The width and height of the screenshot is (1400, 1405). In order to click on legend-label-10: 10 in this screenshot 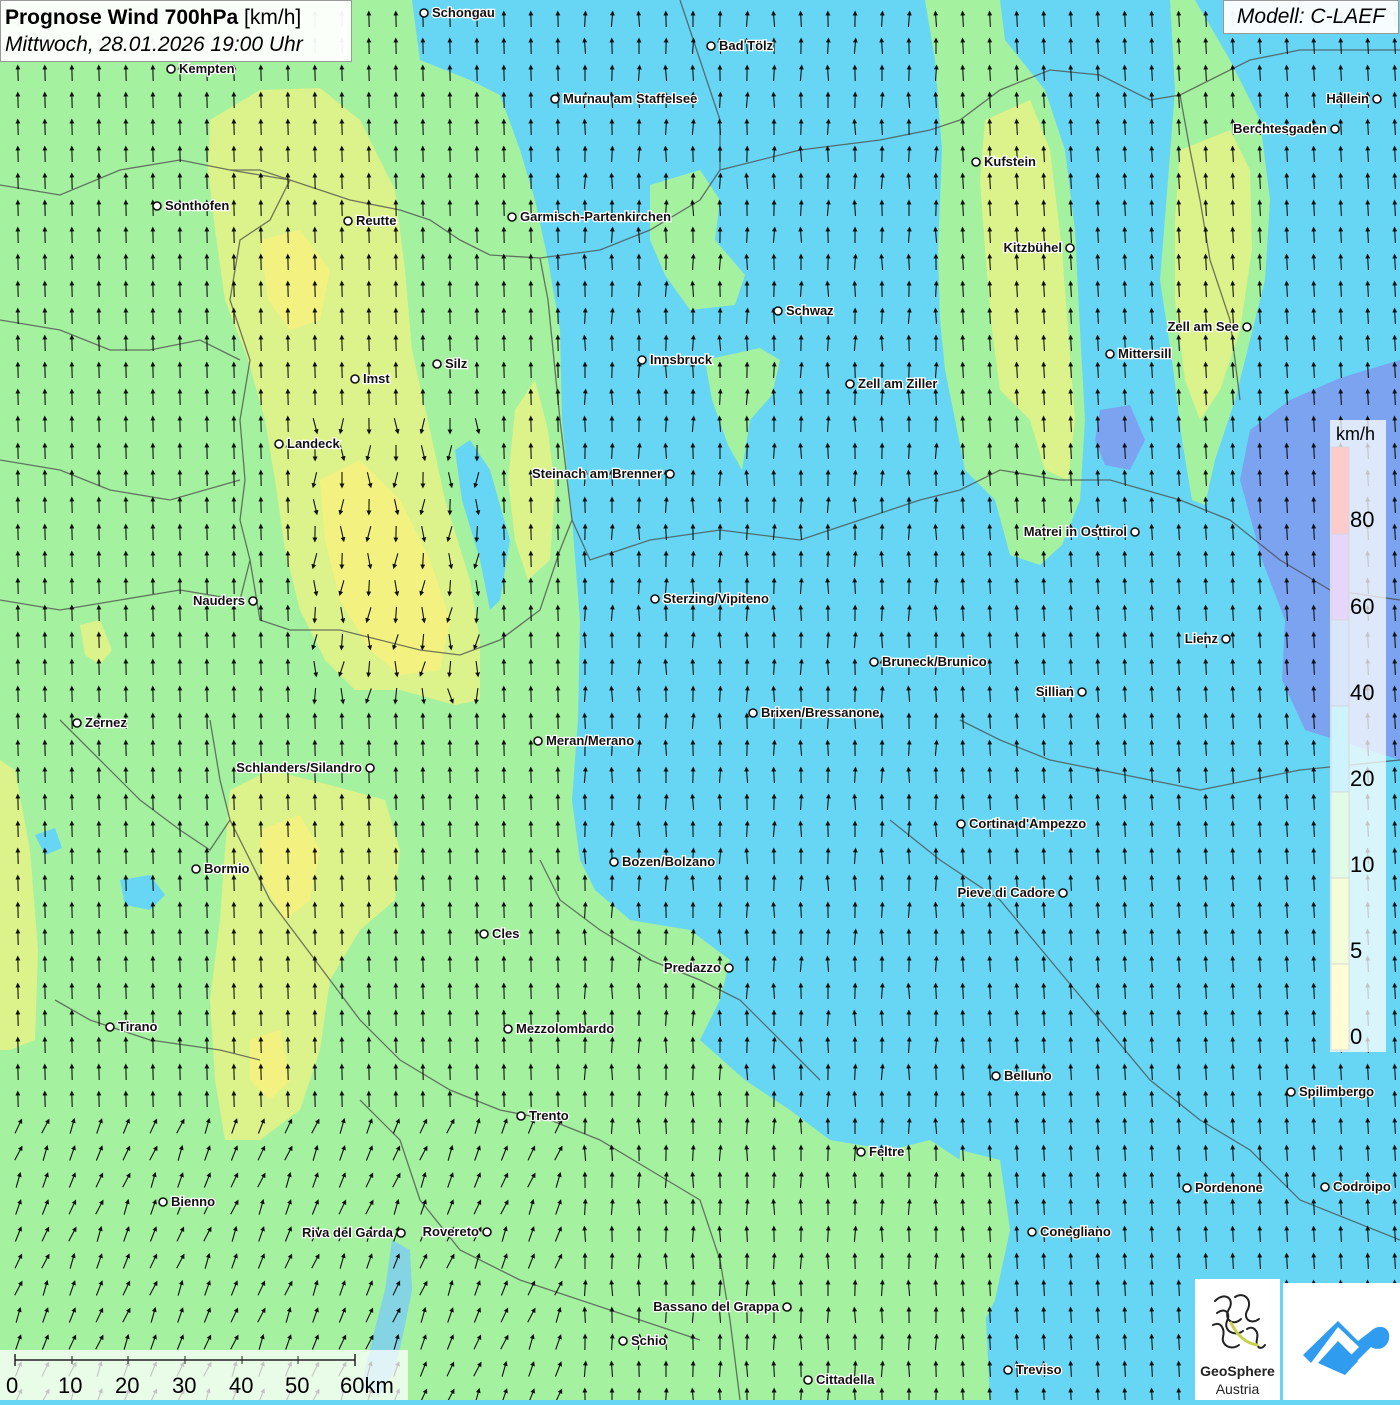, I will do `click(1362, 864)`.